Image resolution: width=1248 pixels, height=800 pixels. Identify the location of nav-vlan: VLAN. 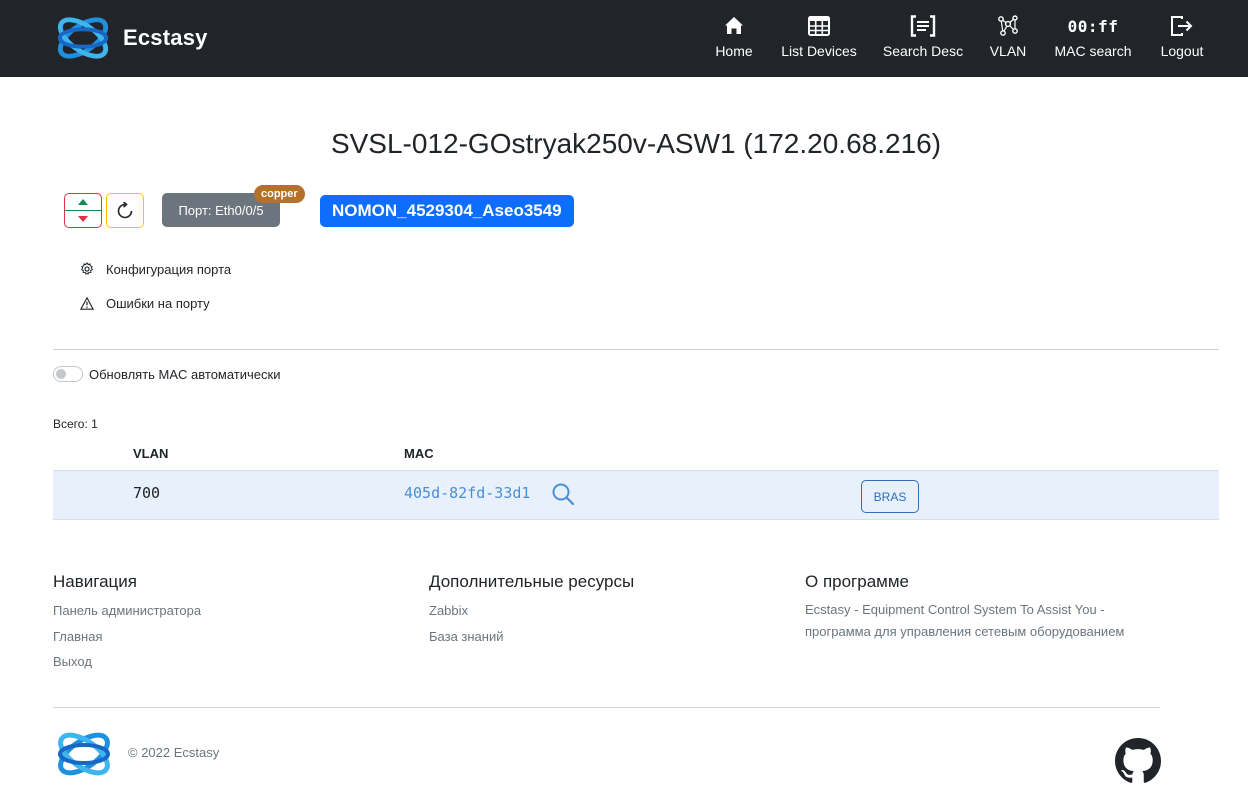
(1008, 38).